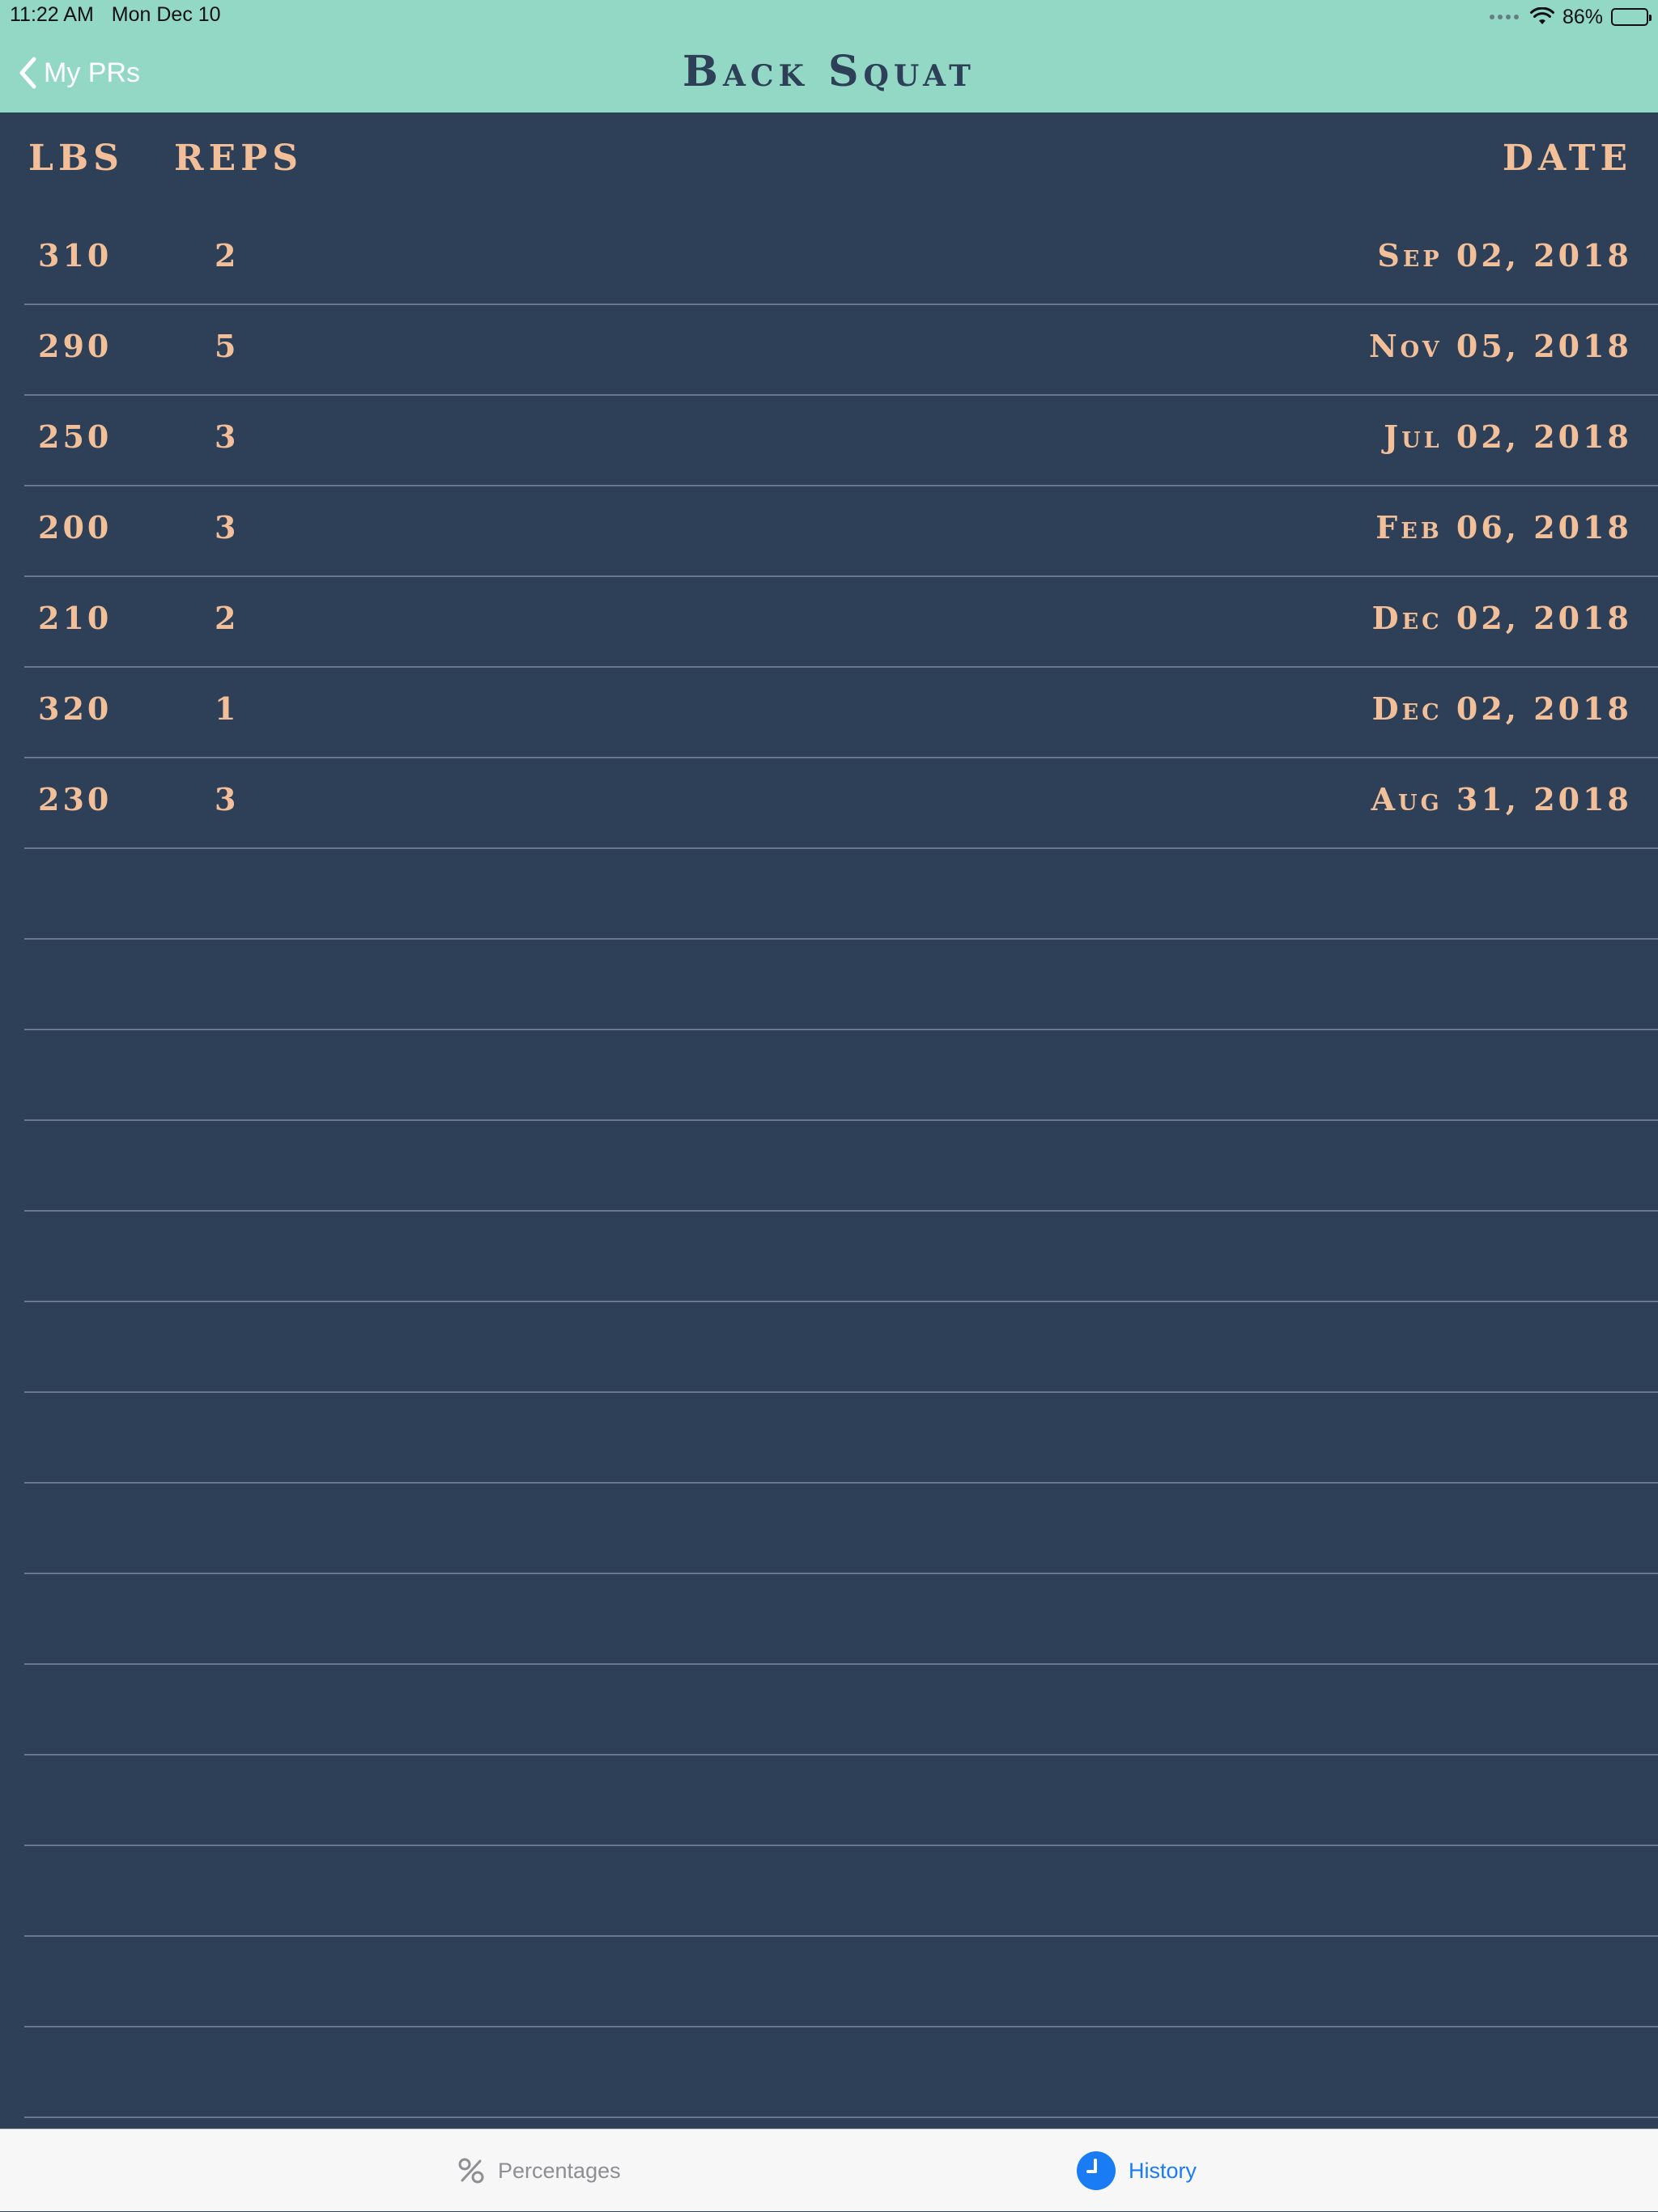 This screenshot has height=2212, width=1658. I want to click on percent-icon, so click(471, 2171).